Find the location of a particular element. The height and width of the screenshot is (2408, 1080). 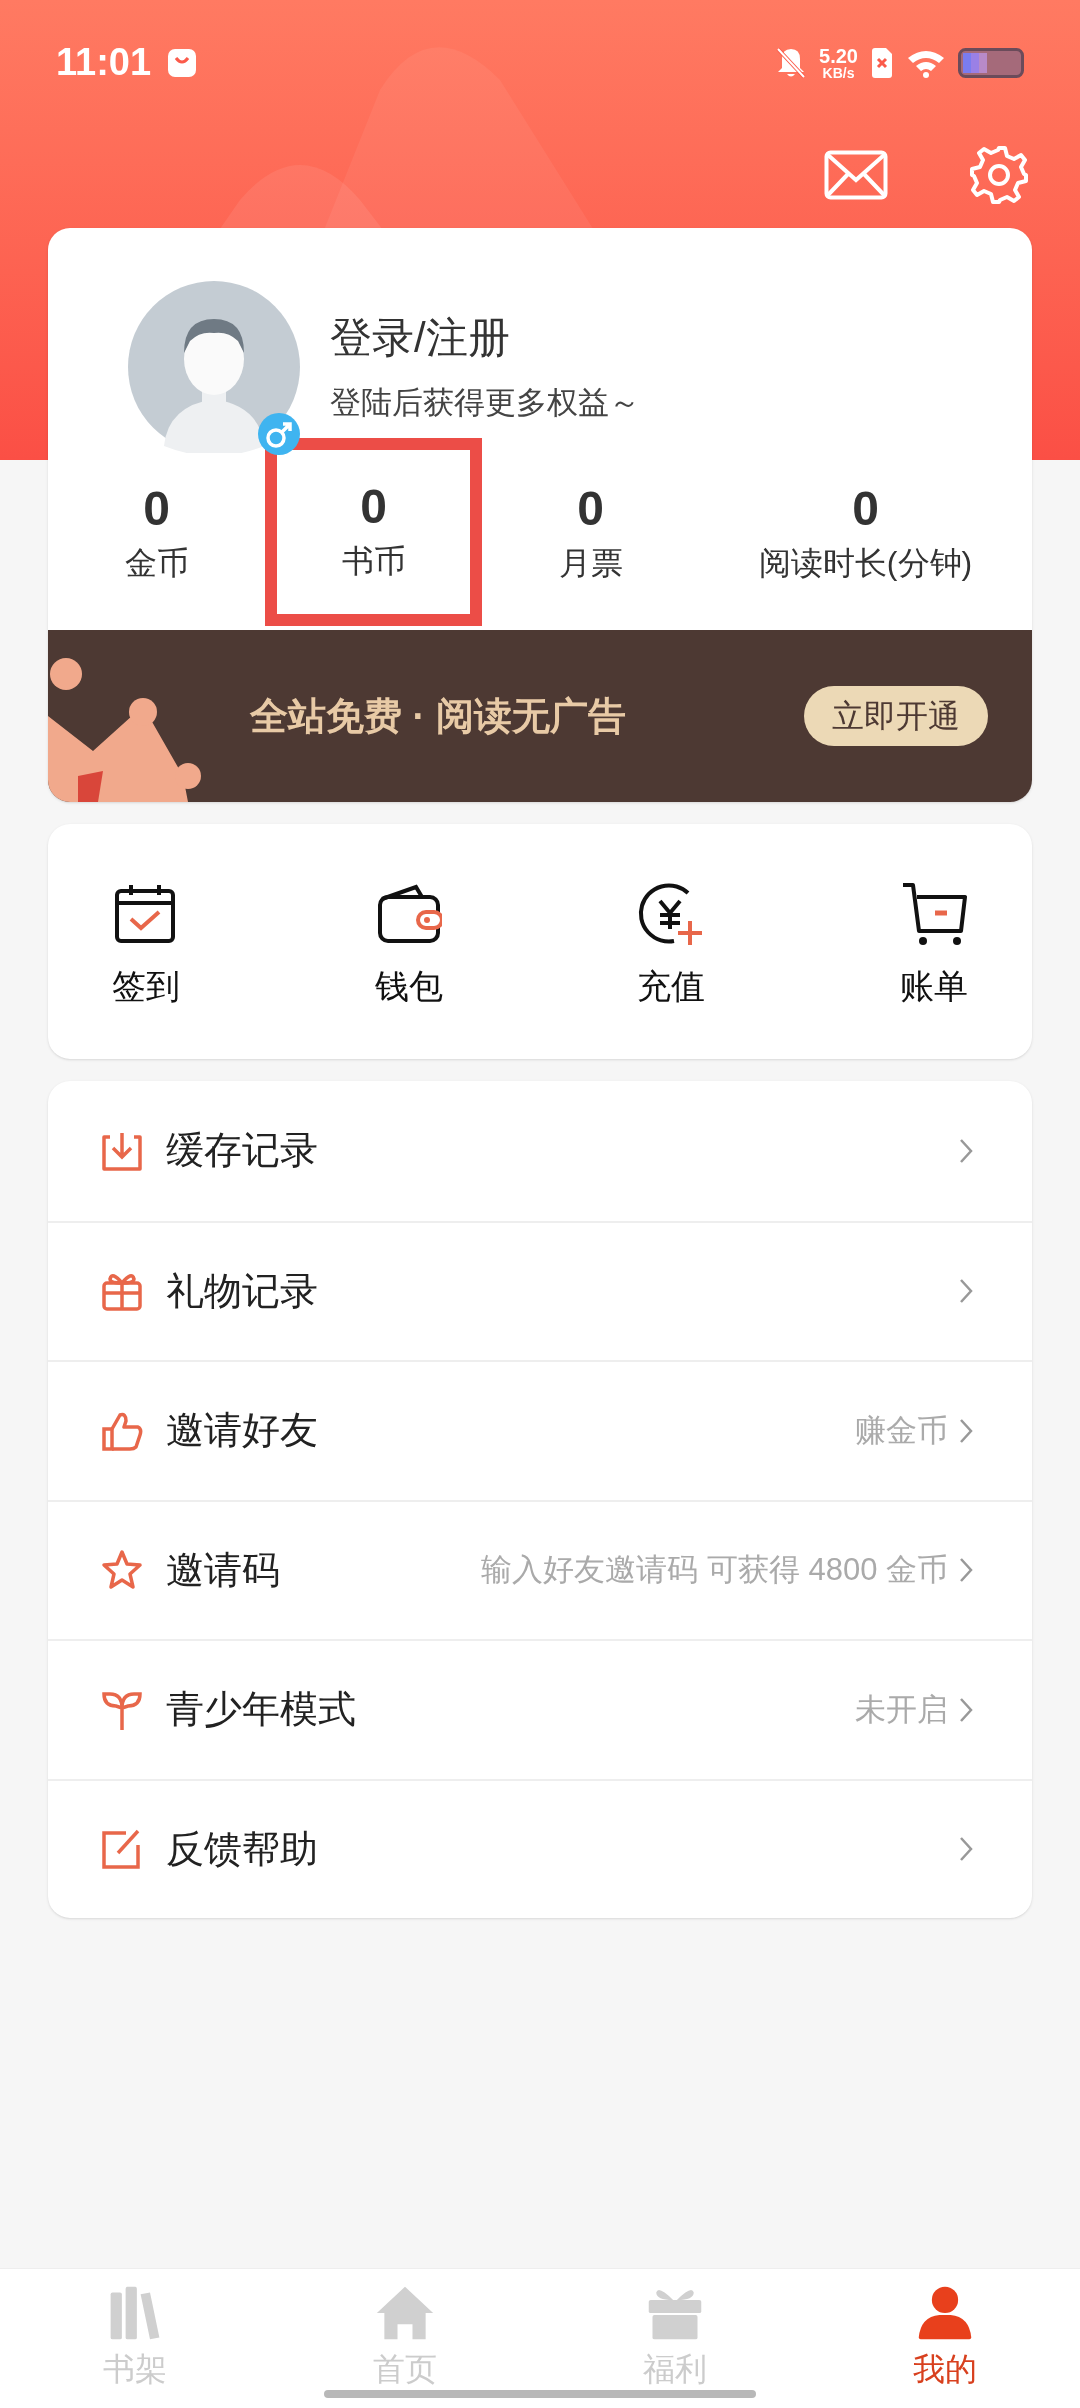

menu-hint: 未开启 is located at coordinates (901, 1709).